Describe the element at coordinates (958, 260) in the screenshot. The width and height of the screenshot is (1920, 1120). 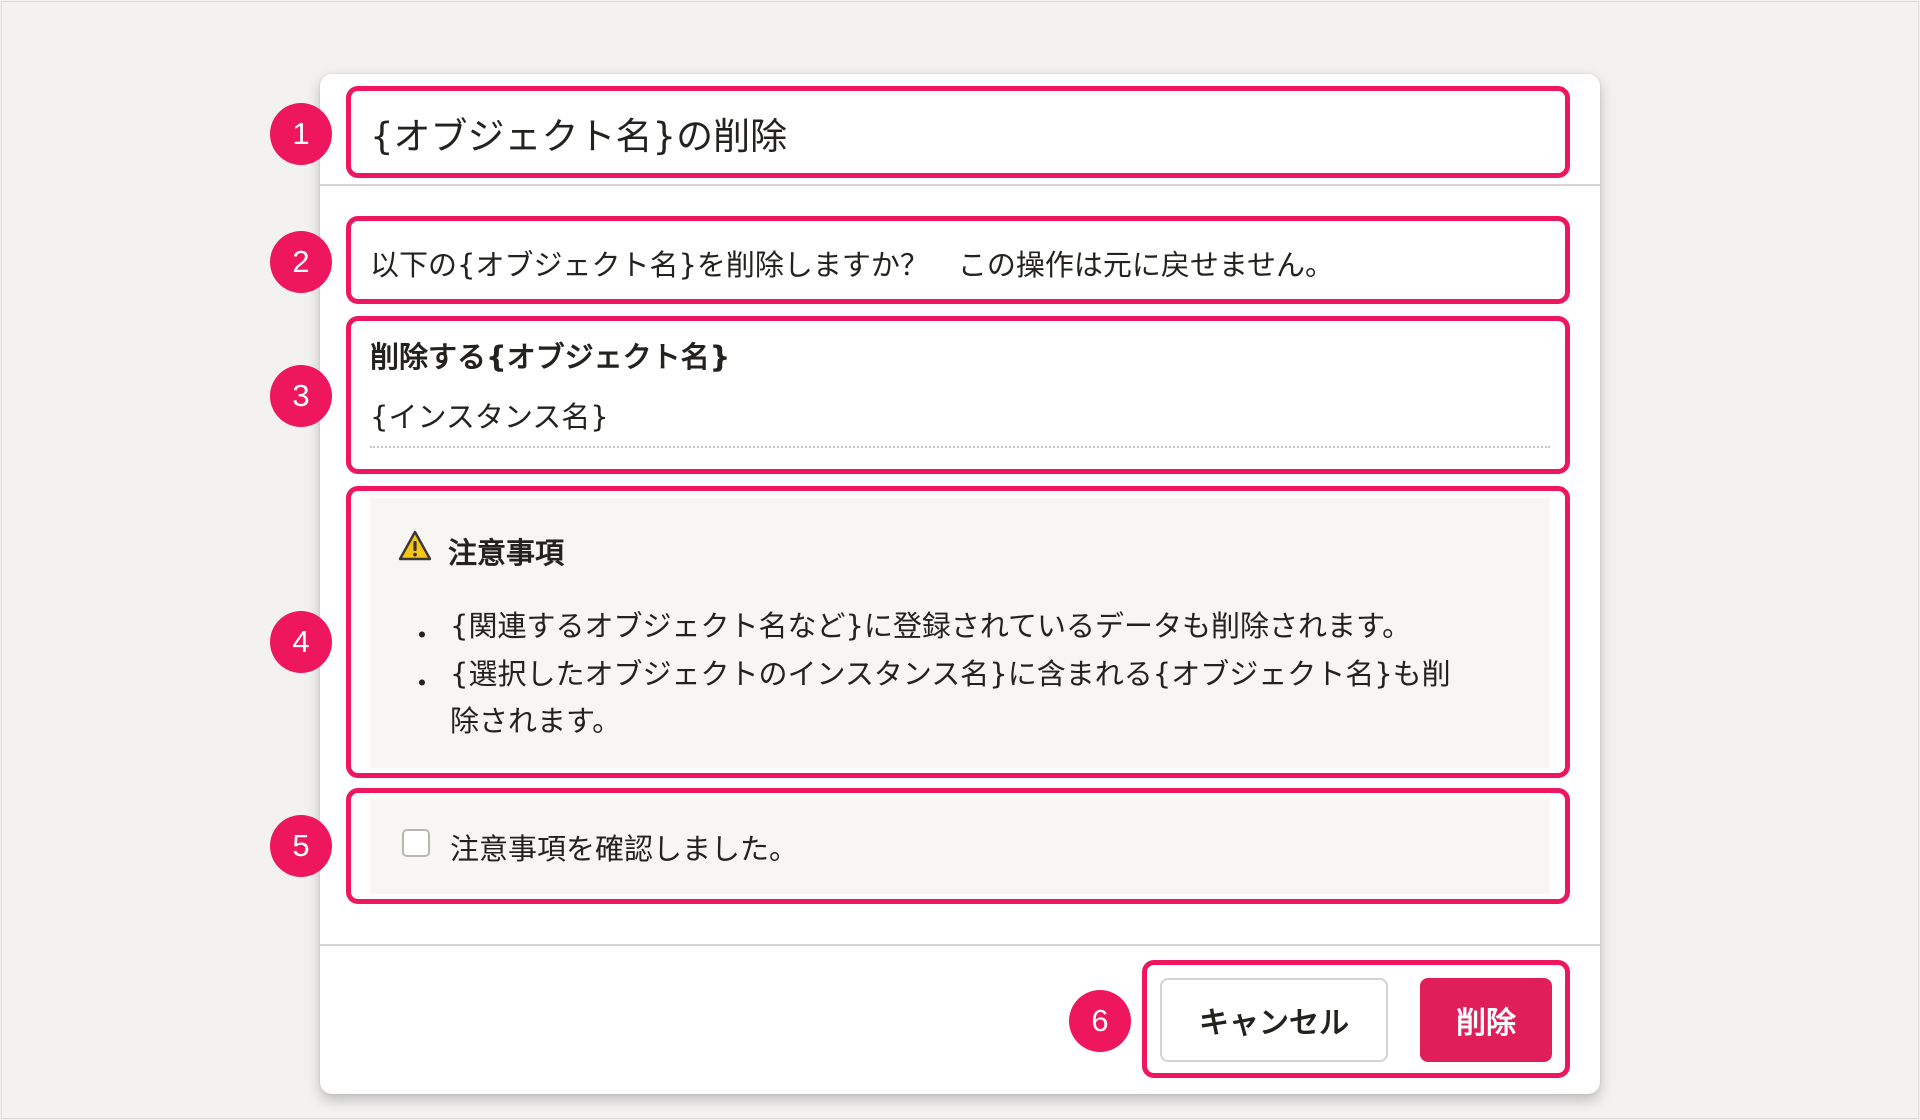
I see `highlight-box-message` at that location.